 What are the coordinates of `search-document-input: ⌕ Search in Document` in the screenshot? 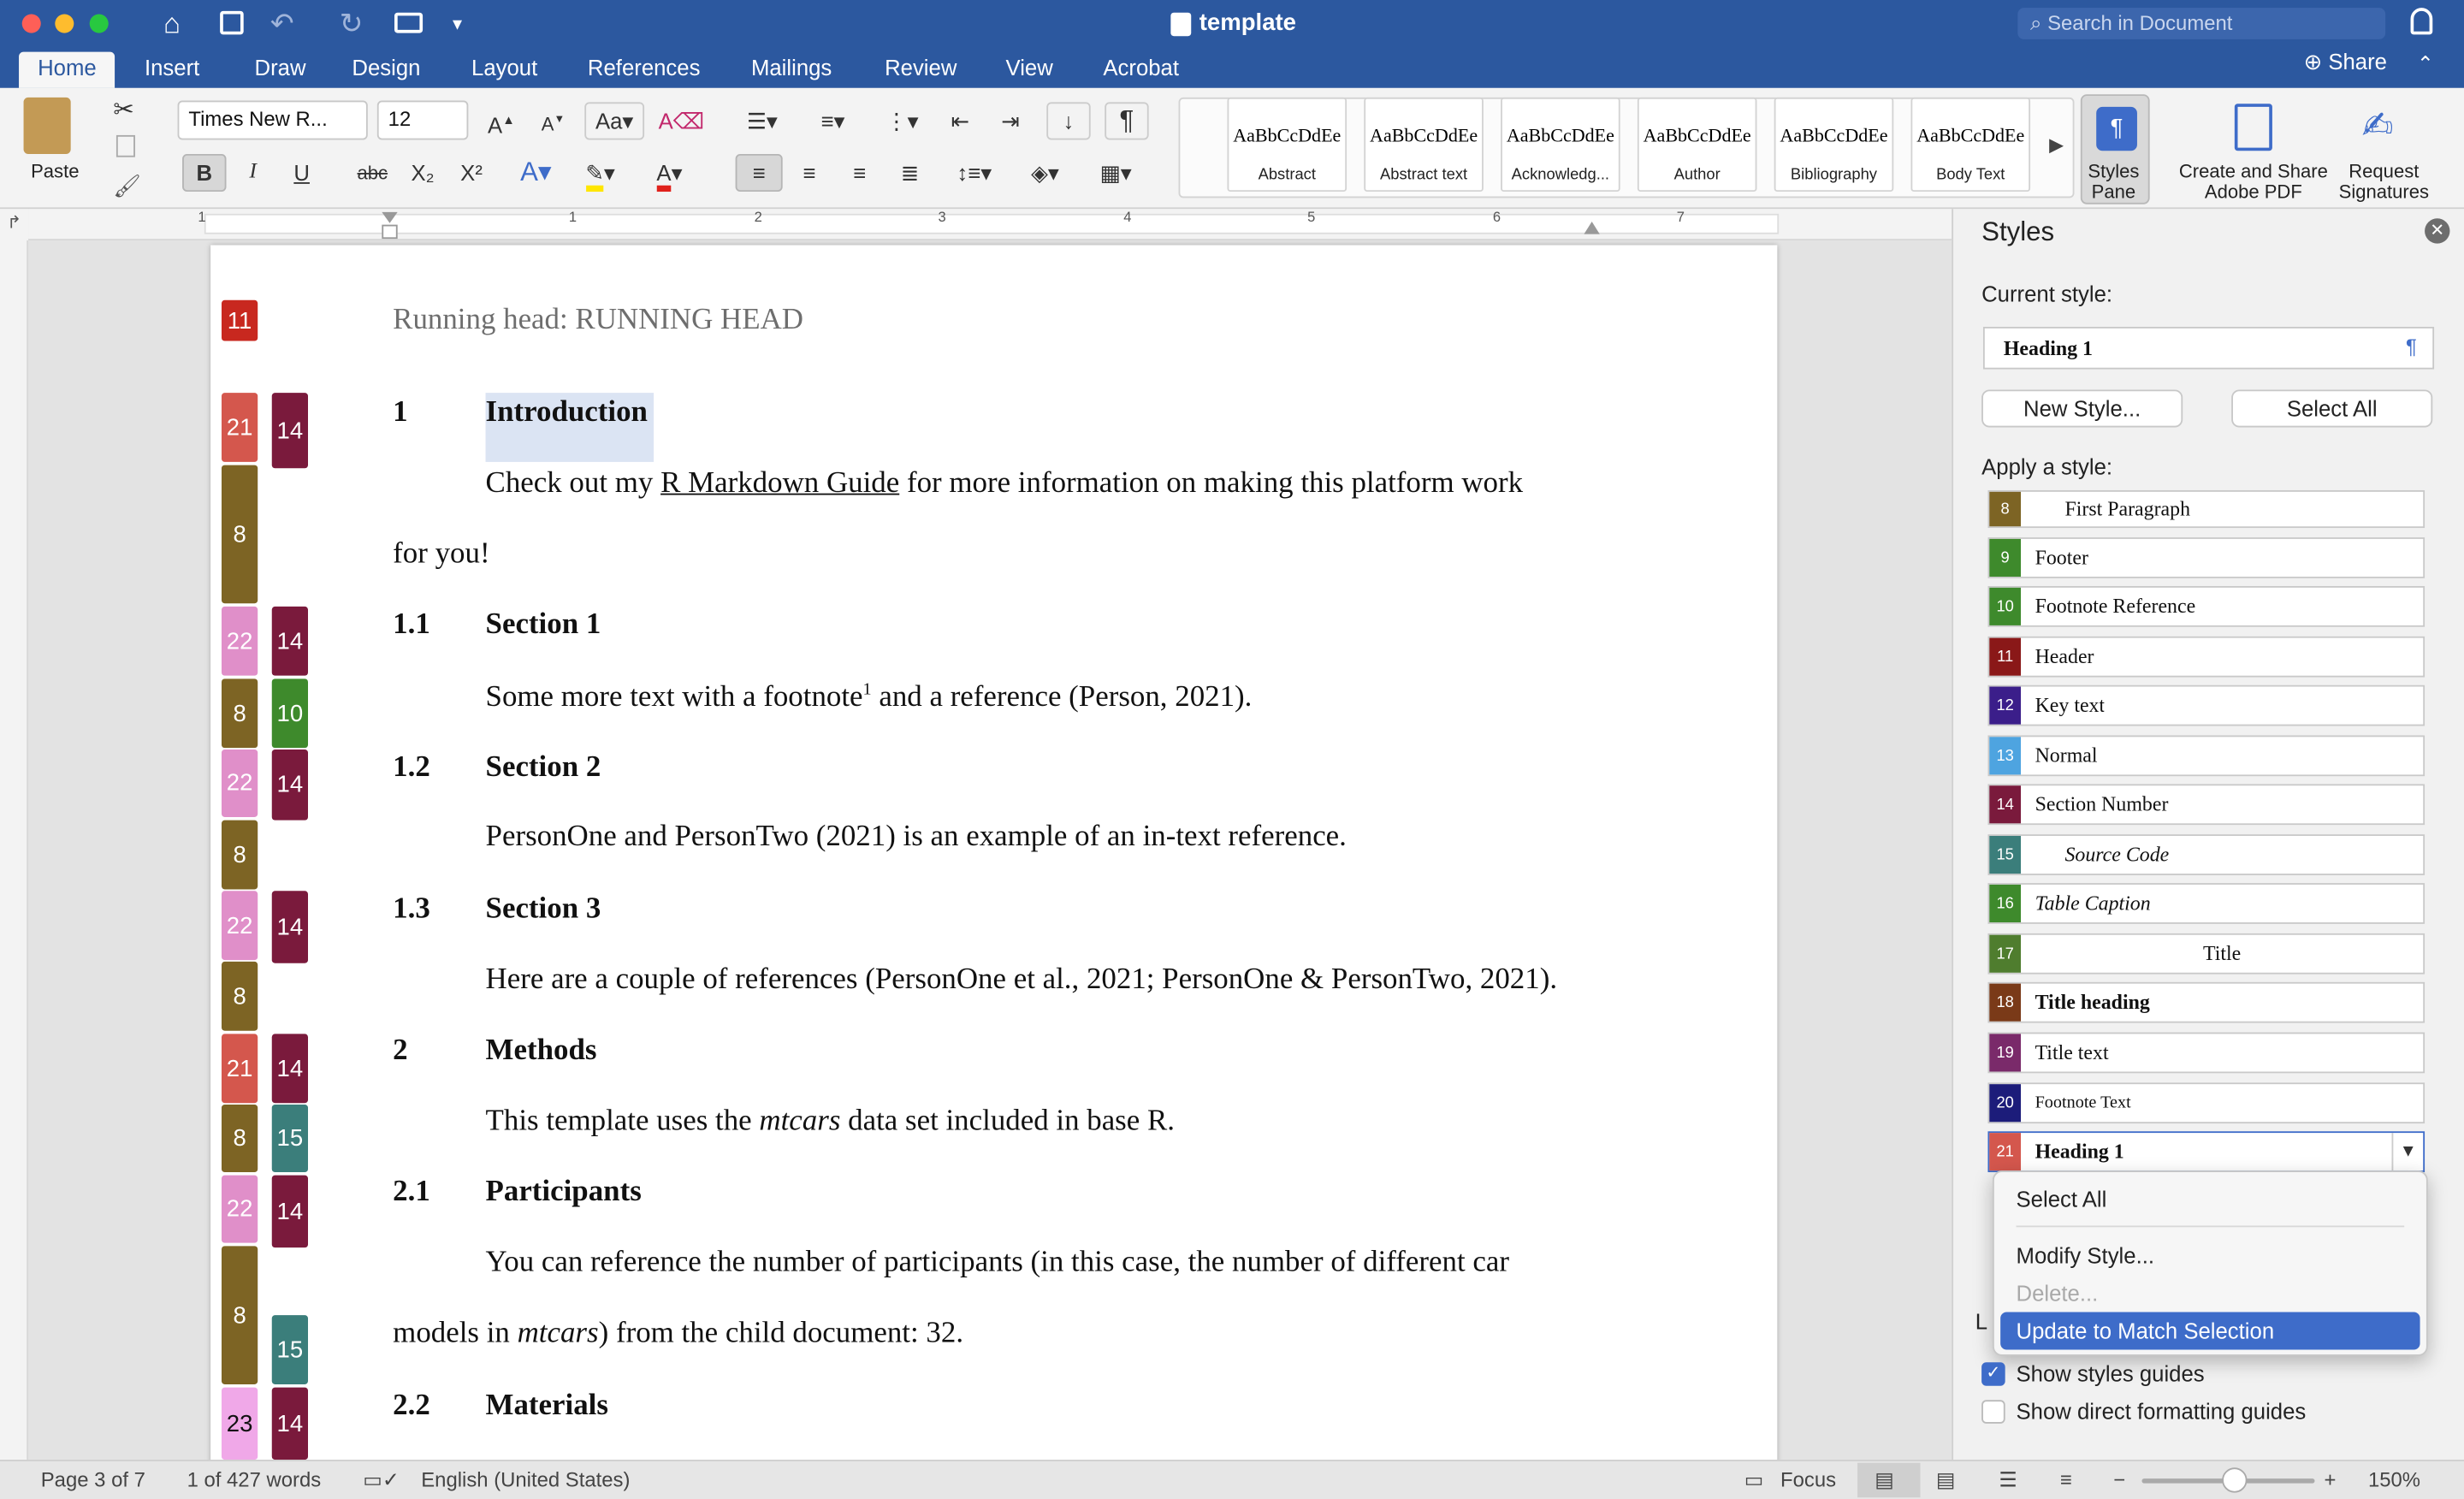 It's located at (2201, 24).